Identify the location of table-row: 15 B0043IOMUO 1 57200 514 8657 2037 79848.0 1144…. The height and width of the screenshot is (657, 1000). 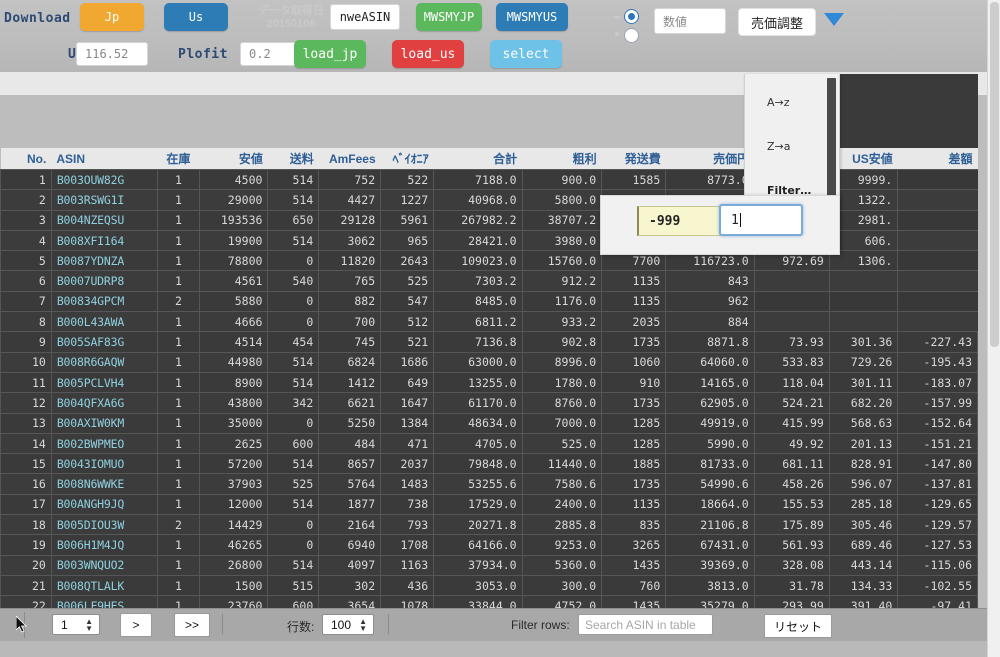
(489, 464).